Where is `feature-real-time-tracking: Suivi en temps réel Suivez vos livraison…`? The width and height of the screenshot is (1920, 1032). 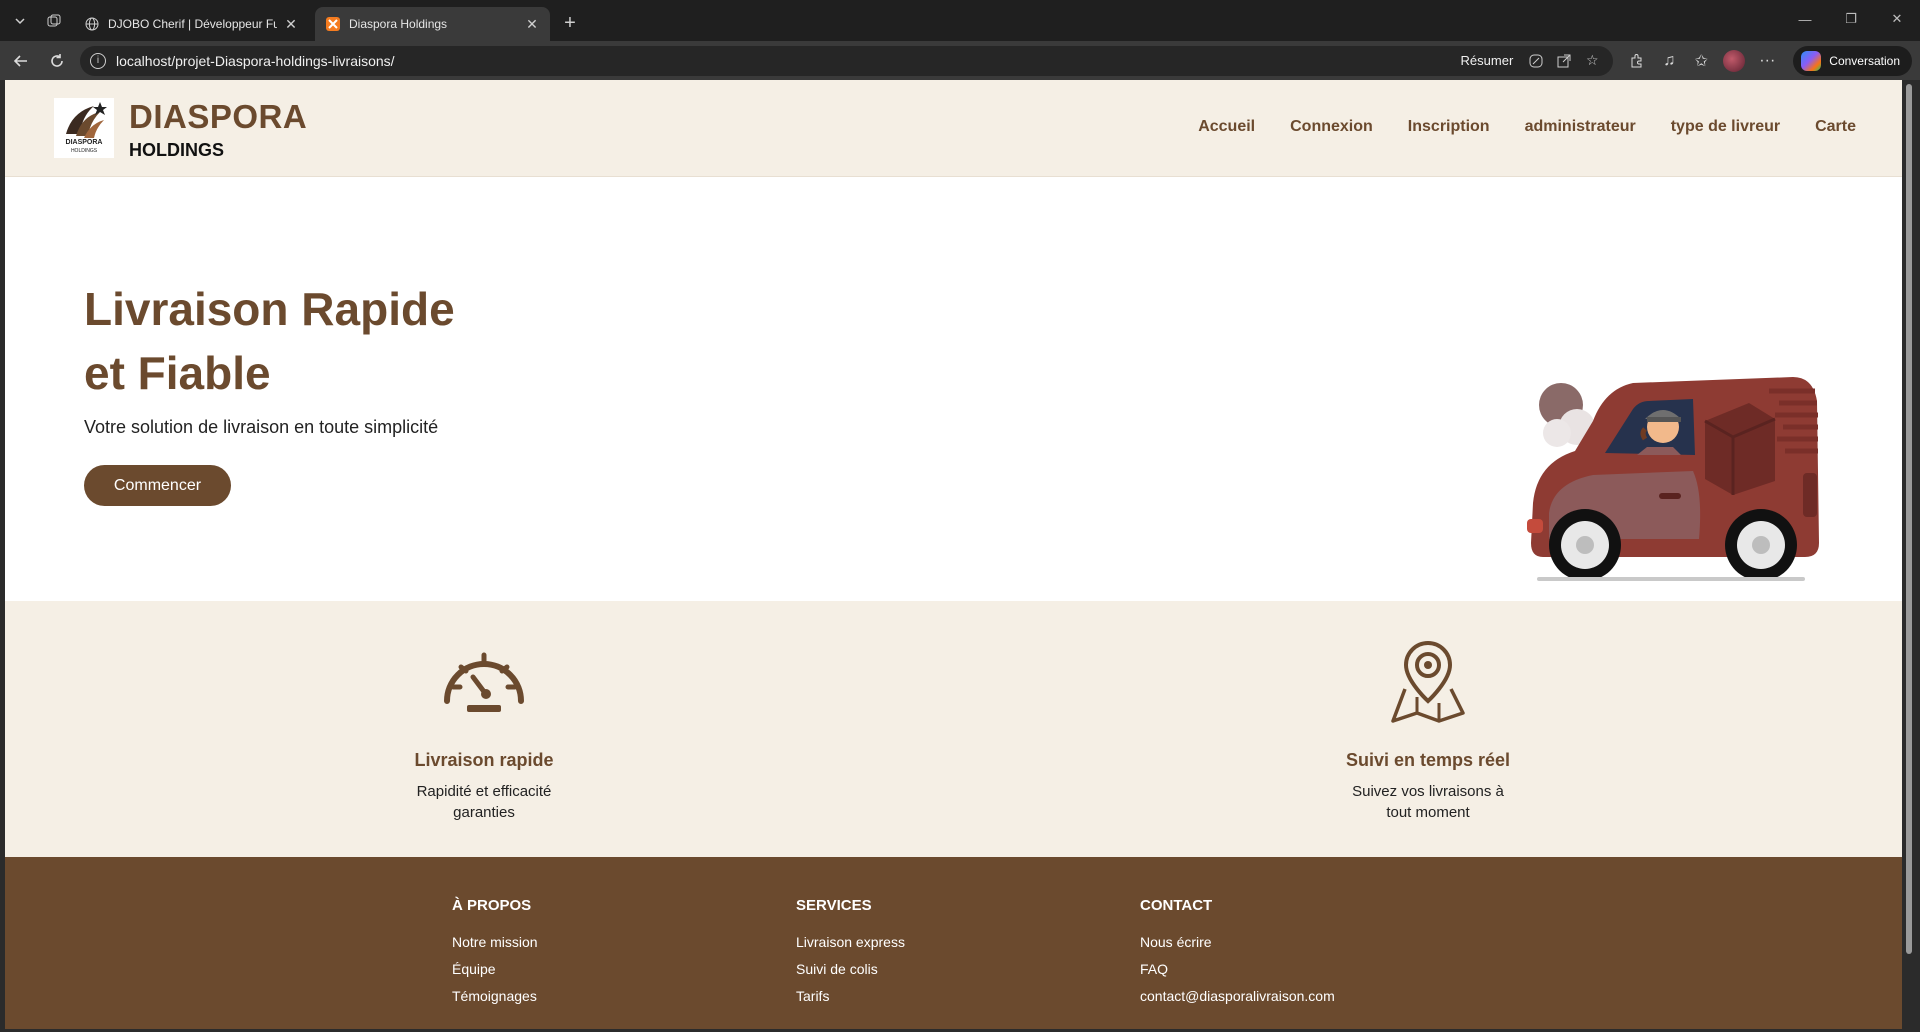
feature-real-time-tracking: Suivi en temps réel Suivez vos livraison… is located at coordinates (1428, 712).